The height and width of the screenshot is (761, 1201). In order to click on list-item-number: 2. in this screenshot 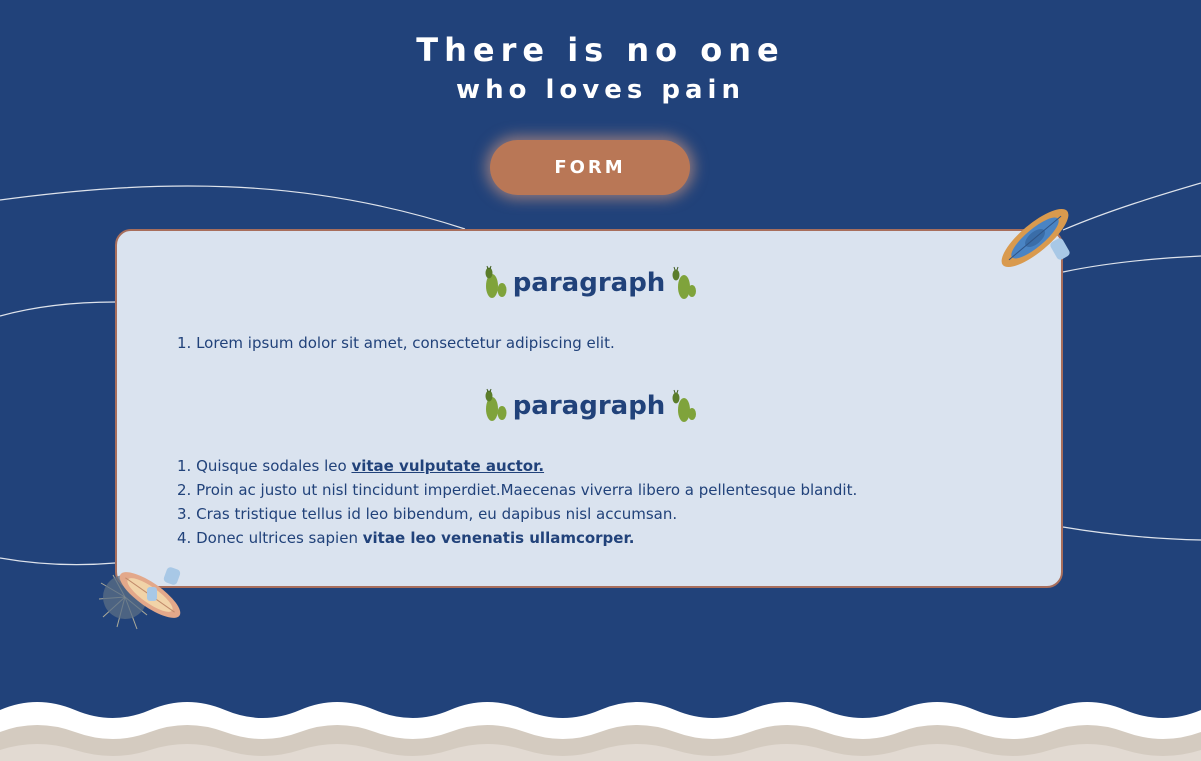, I will do `click(184, 490)`.